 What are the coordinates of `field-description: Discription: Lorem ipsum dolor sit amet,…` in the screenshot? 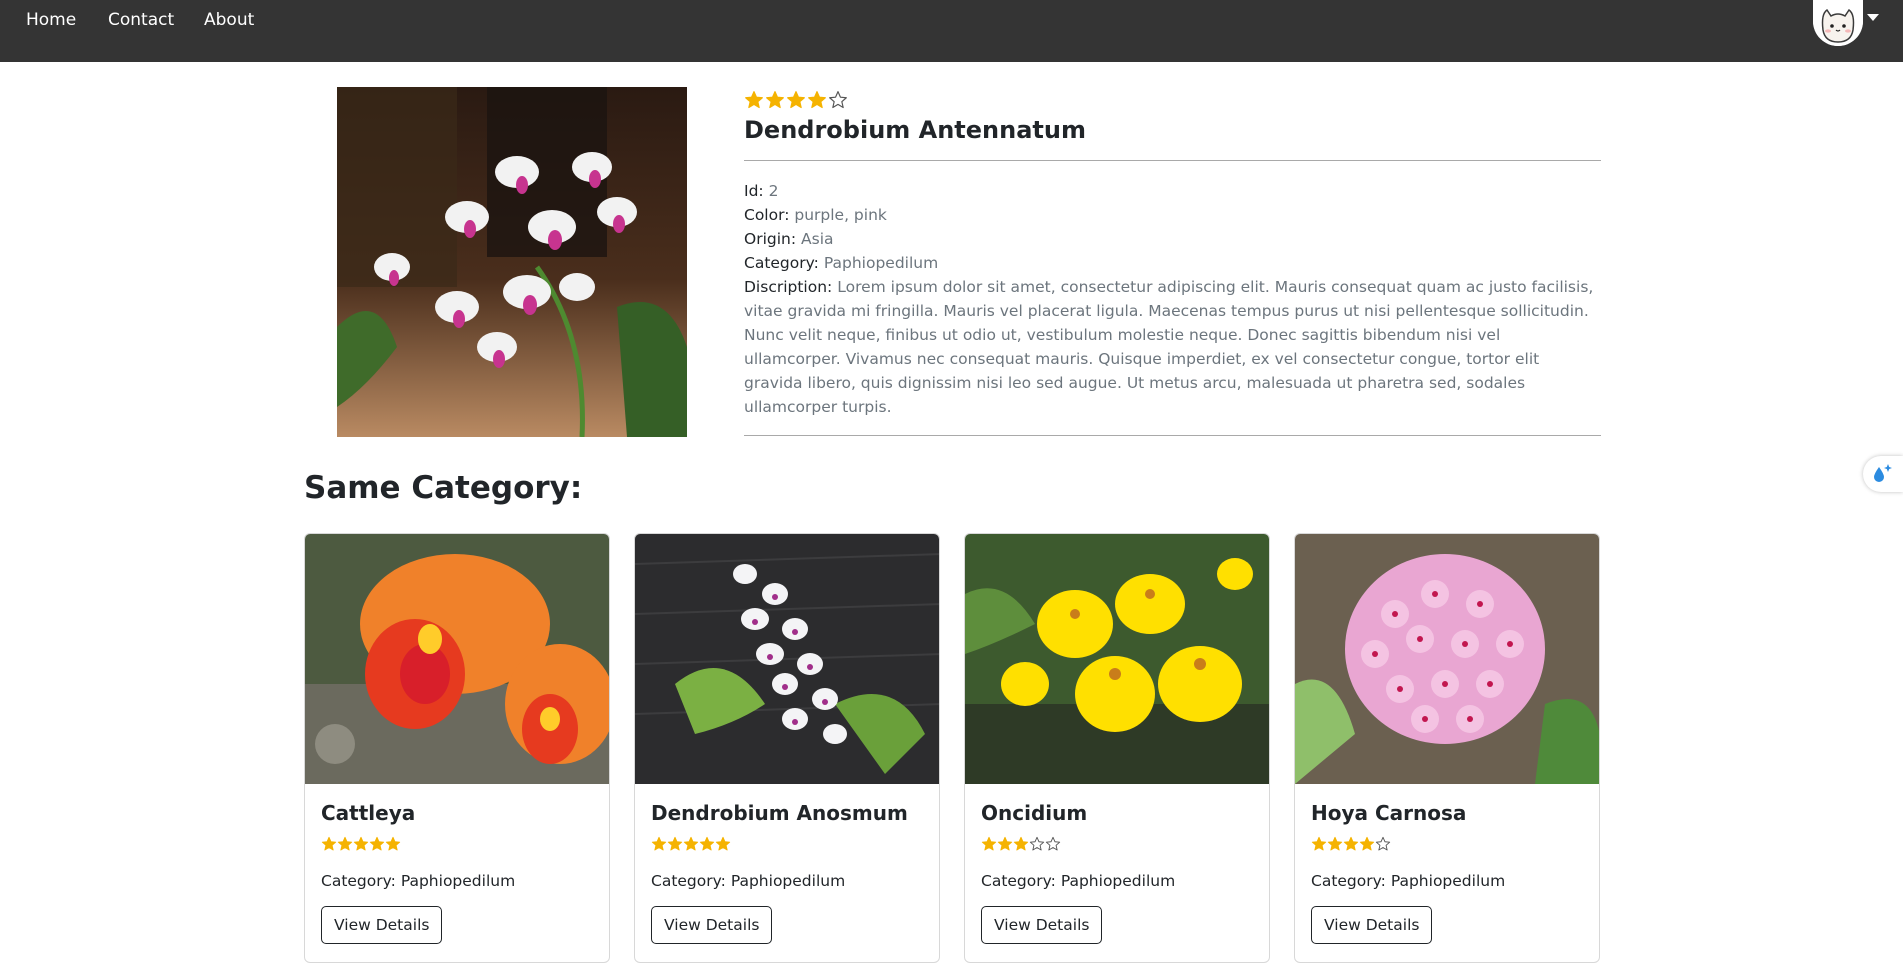 It's located at (1169, 347).